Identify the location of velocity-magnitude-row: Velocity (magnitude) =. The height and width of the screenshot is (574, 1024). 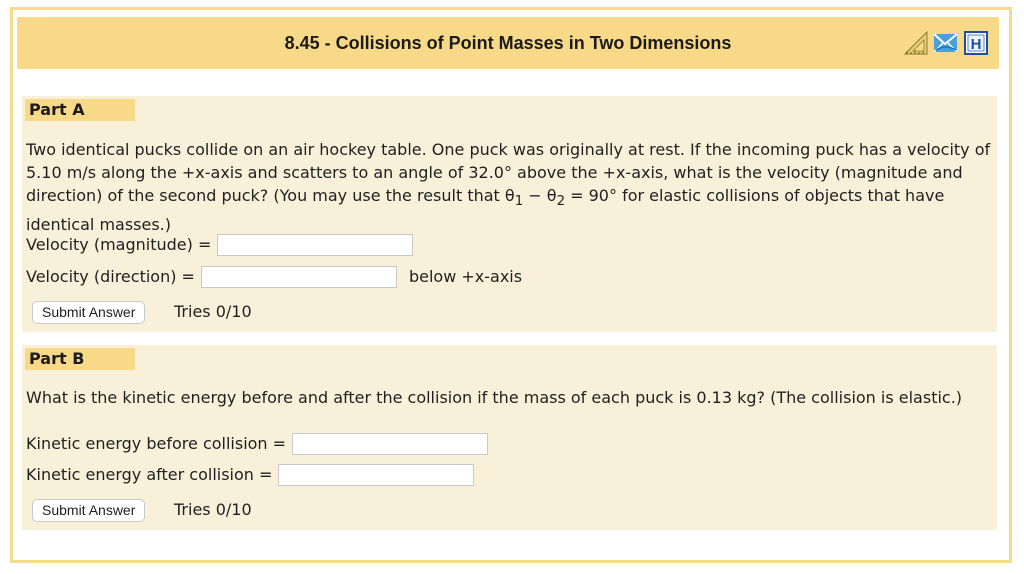
(220, 245).